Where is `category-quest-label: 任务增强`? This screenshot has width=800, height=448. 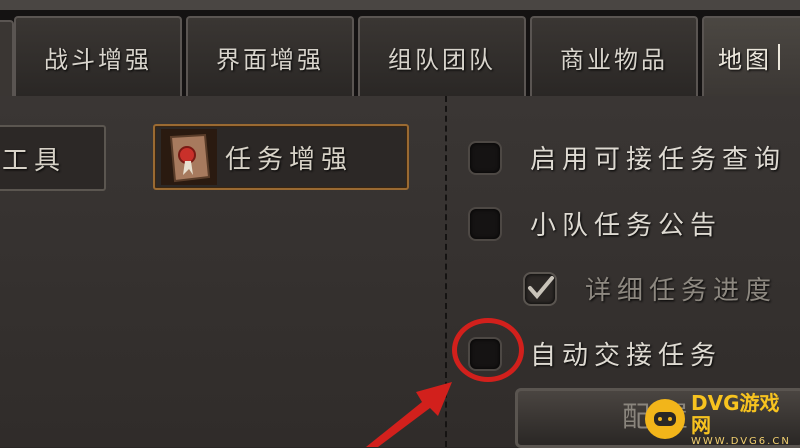
category-quest-label: 任务增强 is located at coordinates (289, 159).